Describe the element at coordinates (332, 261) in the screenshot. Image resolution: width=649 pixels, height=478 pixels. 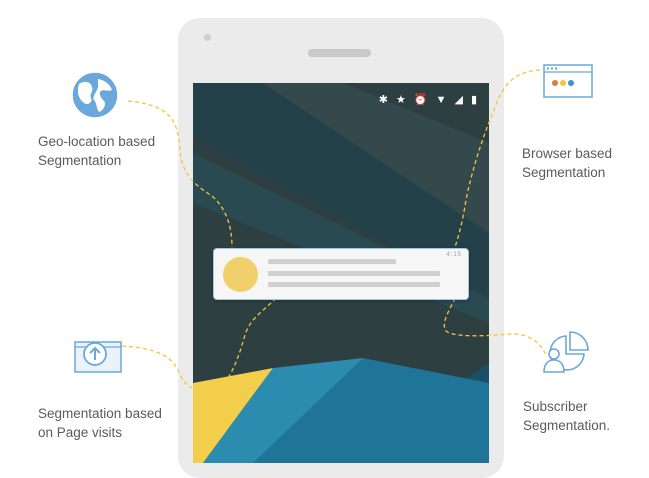
I see `notification-title-line` at that location.